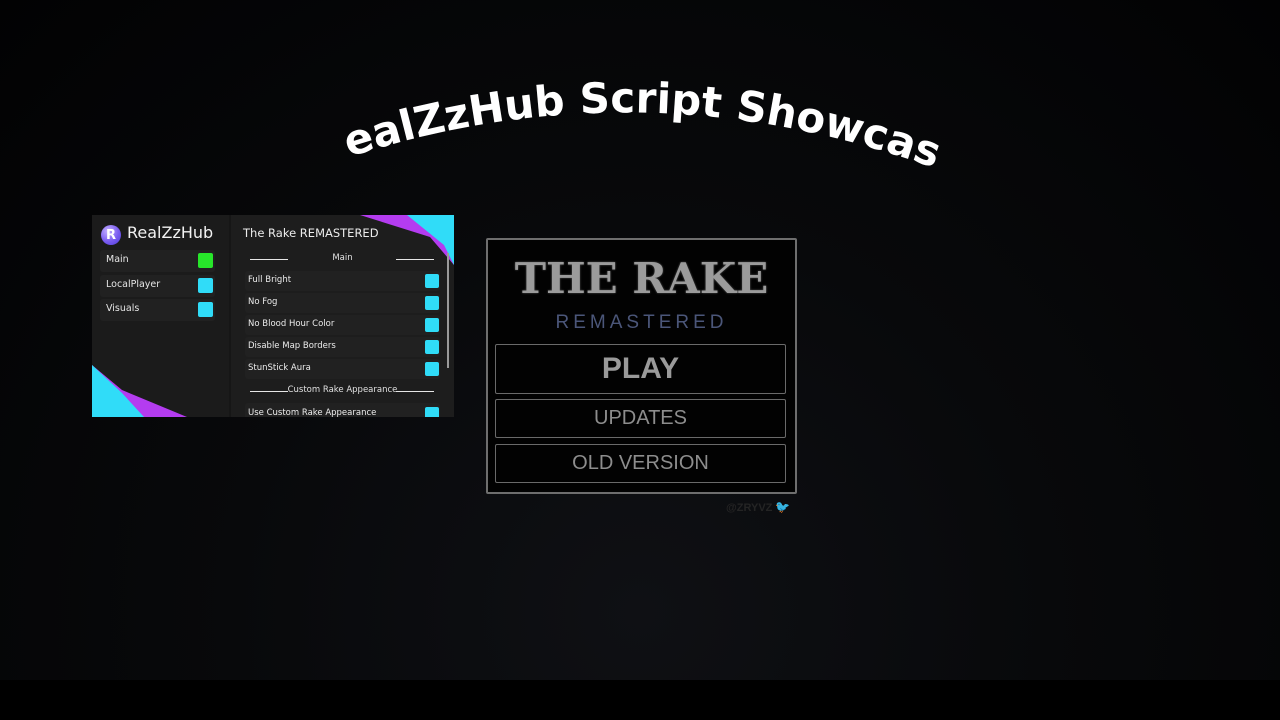 The height and width of the screenshot is (720, 1280). Describe the element at coordinates (342, 281) in the screenshot. I see `option-full-bright: Full Bright` at that location.